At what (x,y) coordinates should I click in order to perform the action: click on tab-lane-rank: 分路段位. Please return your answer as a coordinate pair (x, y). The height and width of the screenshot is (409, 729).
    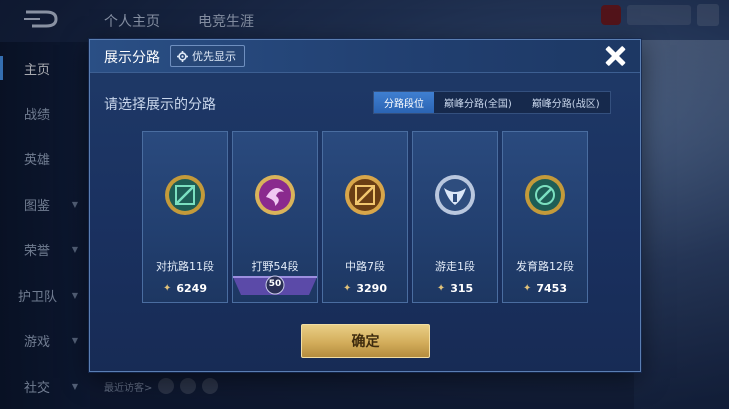
    Looking at the image, I should click on (404, 102).